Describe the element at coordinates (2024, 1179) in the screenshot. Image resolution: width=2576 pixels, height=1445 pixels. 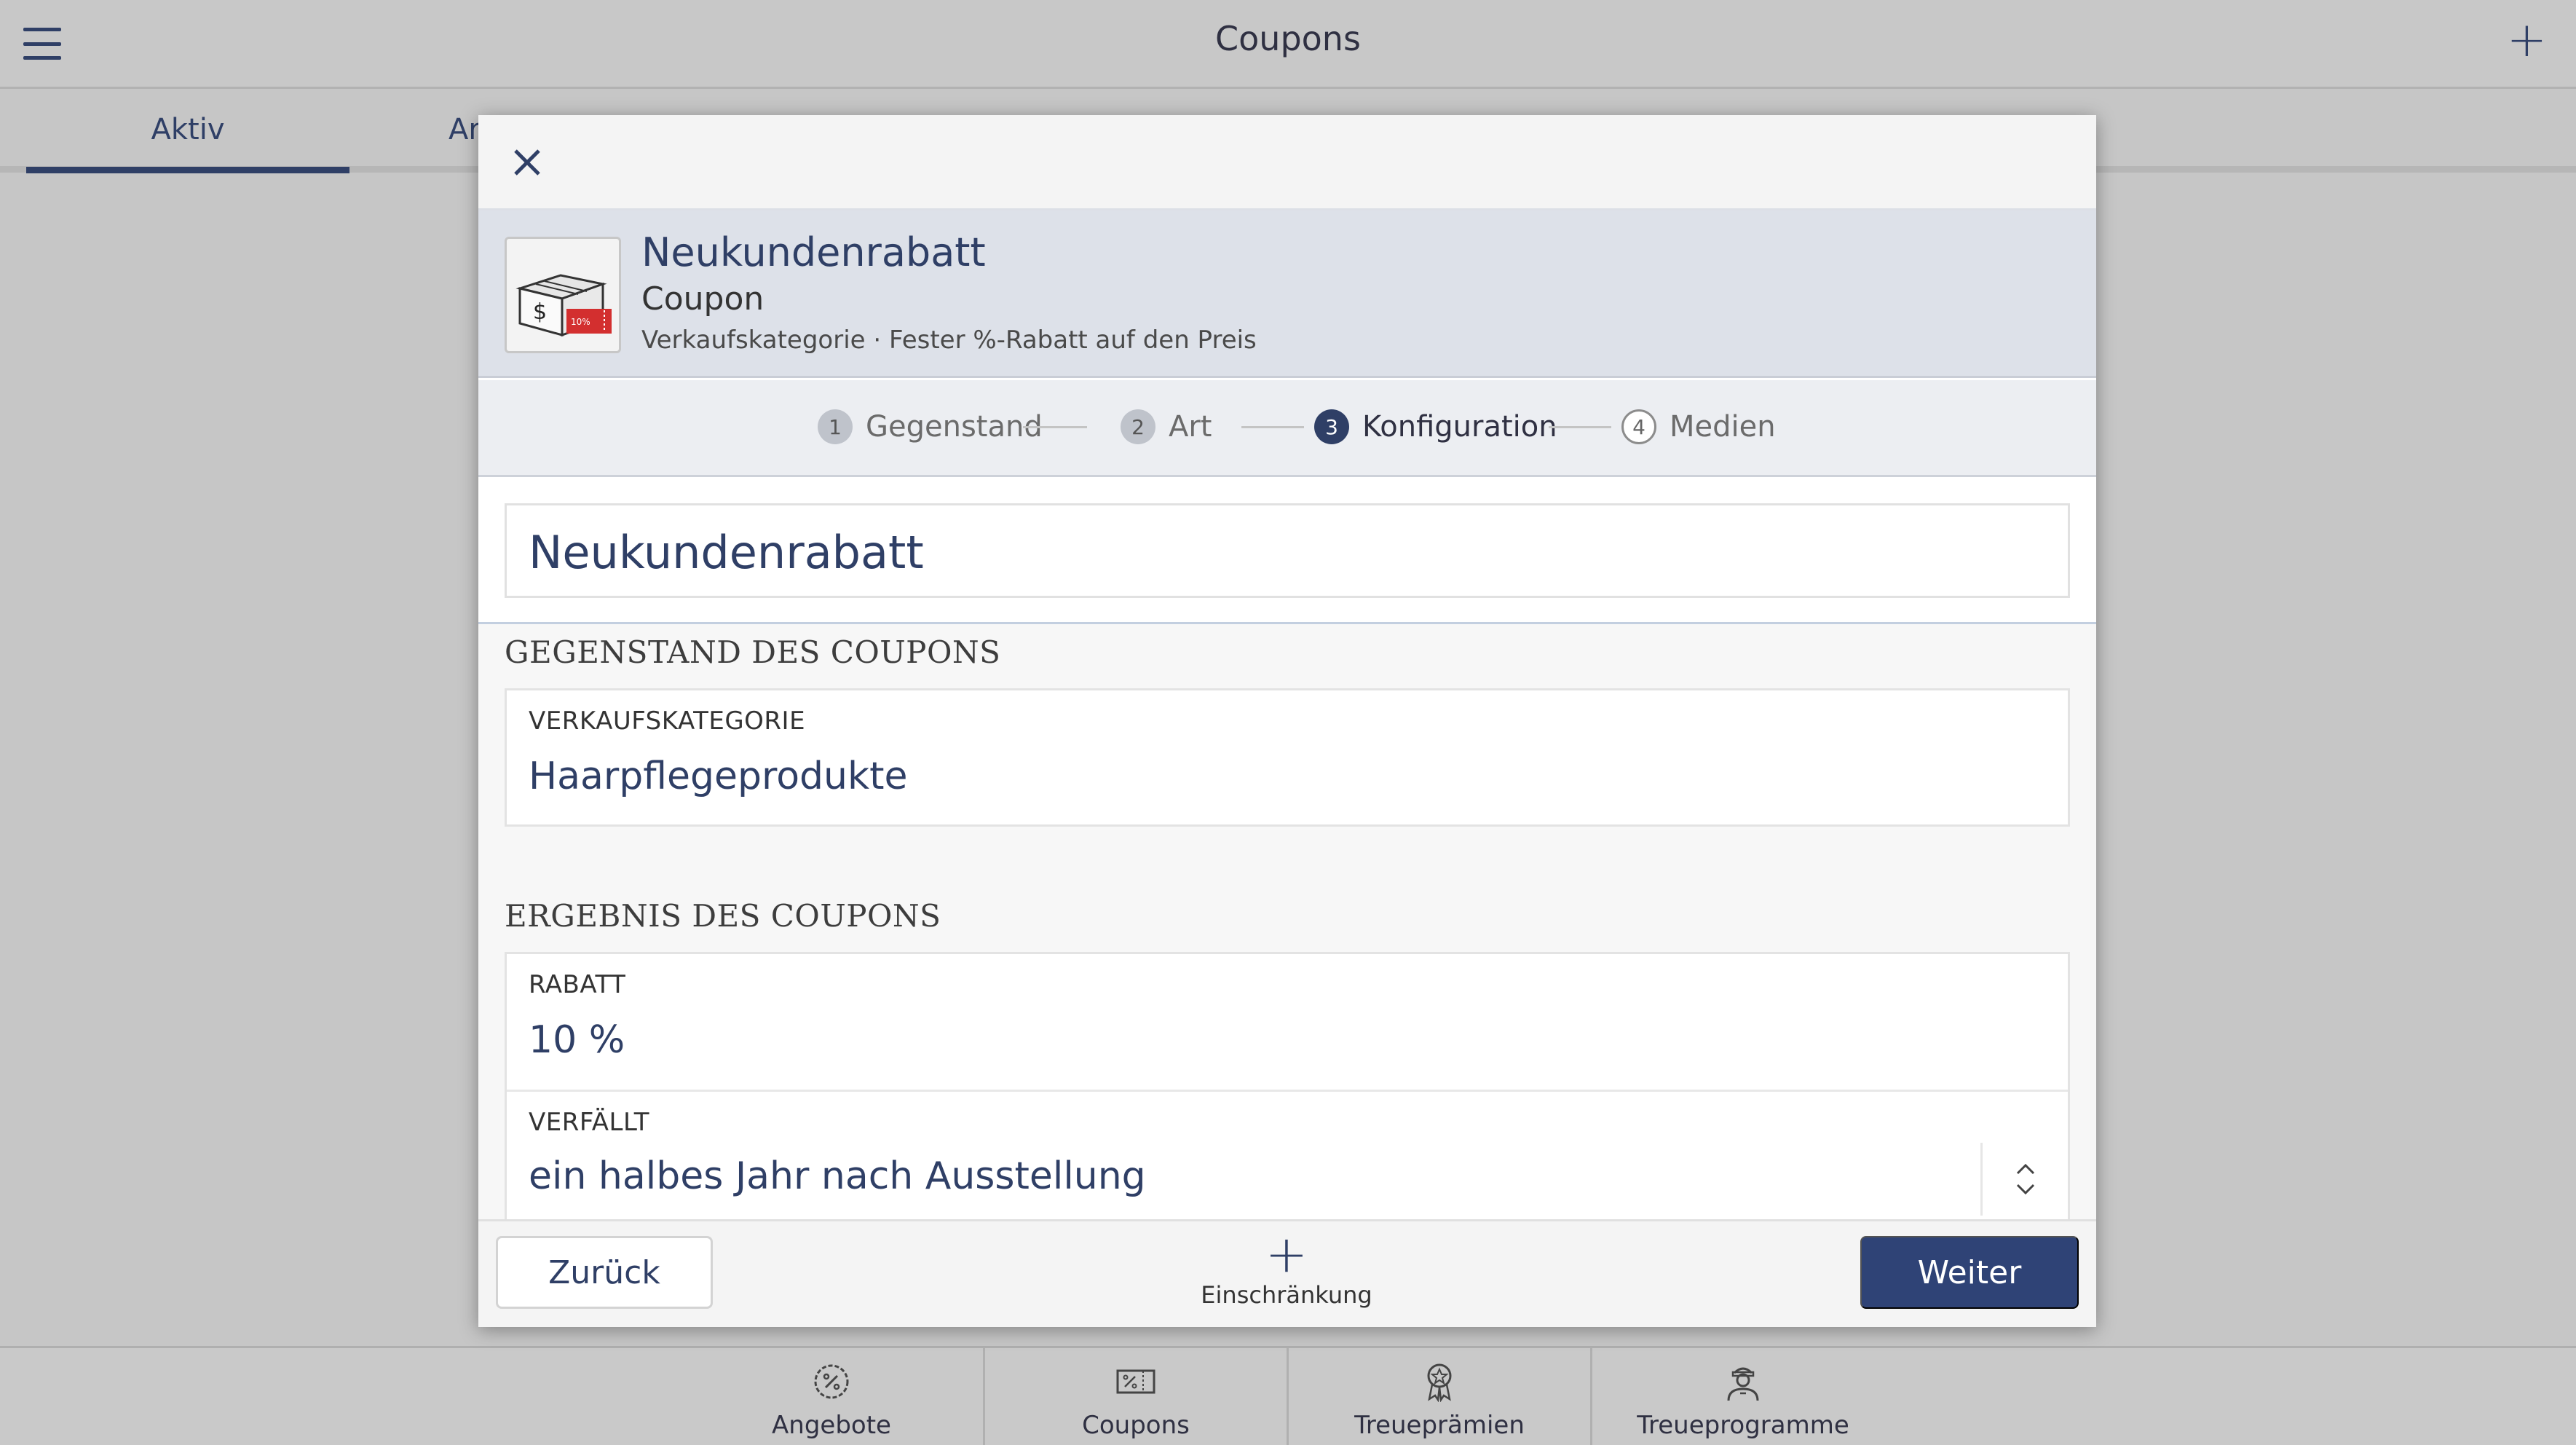
I see `expiry-stepper` at that location.